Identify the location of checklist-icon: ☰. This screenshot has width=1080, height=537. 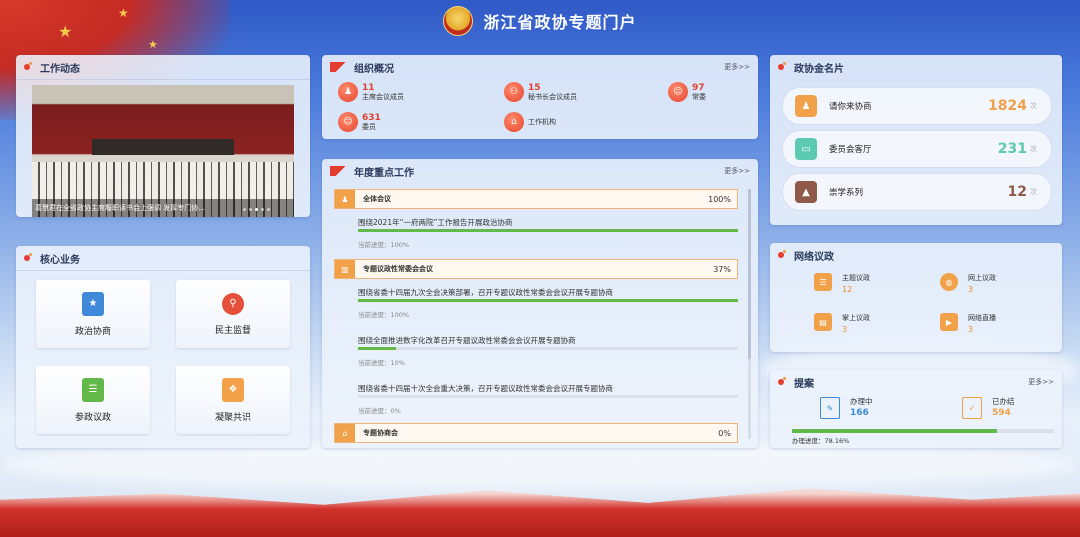
(93, 389).